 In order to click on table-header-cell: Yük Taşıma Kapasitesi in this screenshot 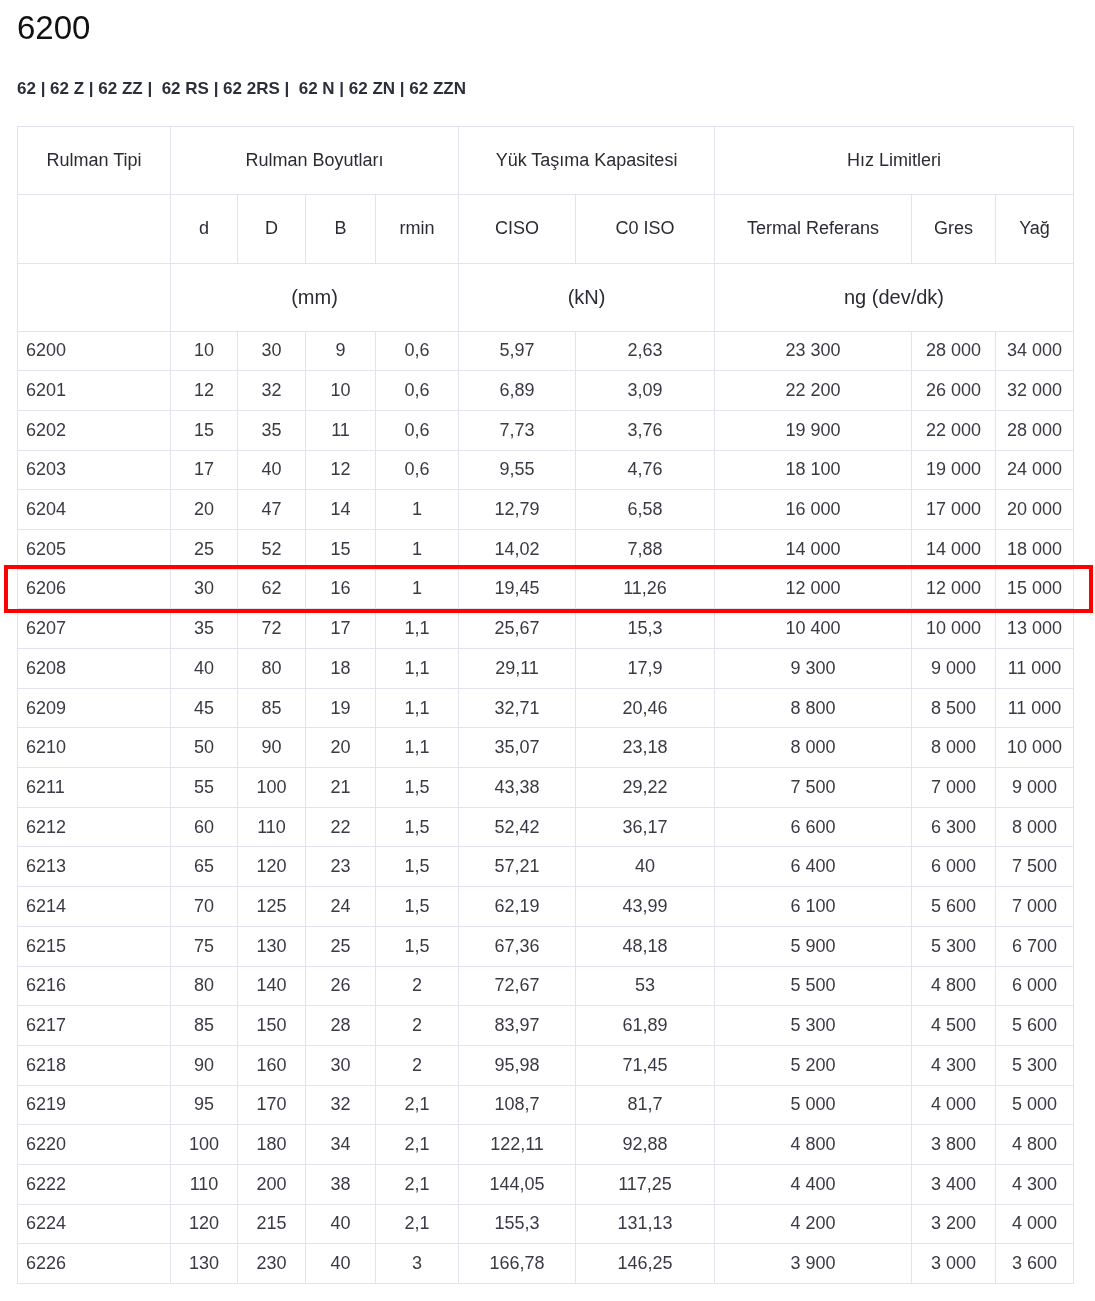, I will do `click(586, 160)`.